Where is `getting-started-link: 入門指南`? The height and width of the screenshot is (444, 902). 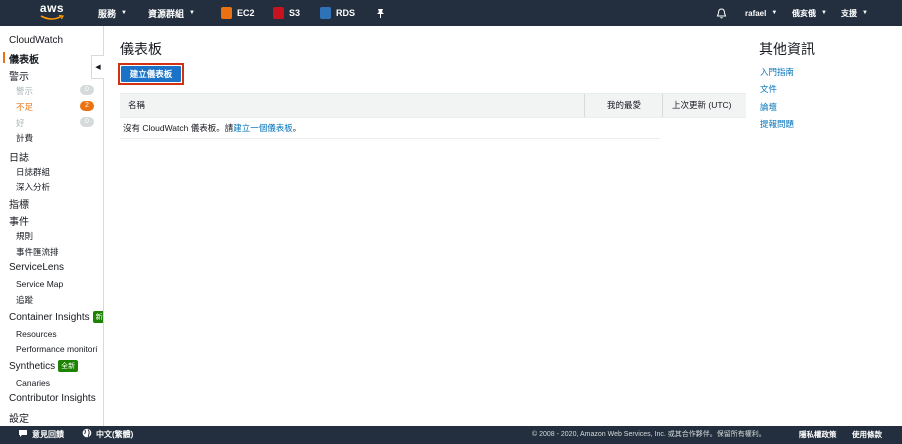
getting-started-link: 入門指南 is located at coordinates (777, 72).